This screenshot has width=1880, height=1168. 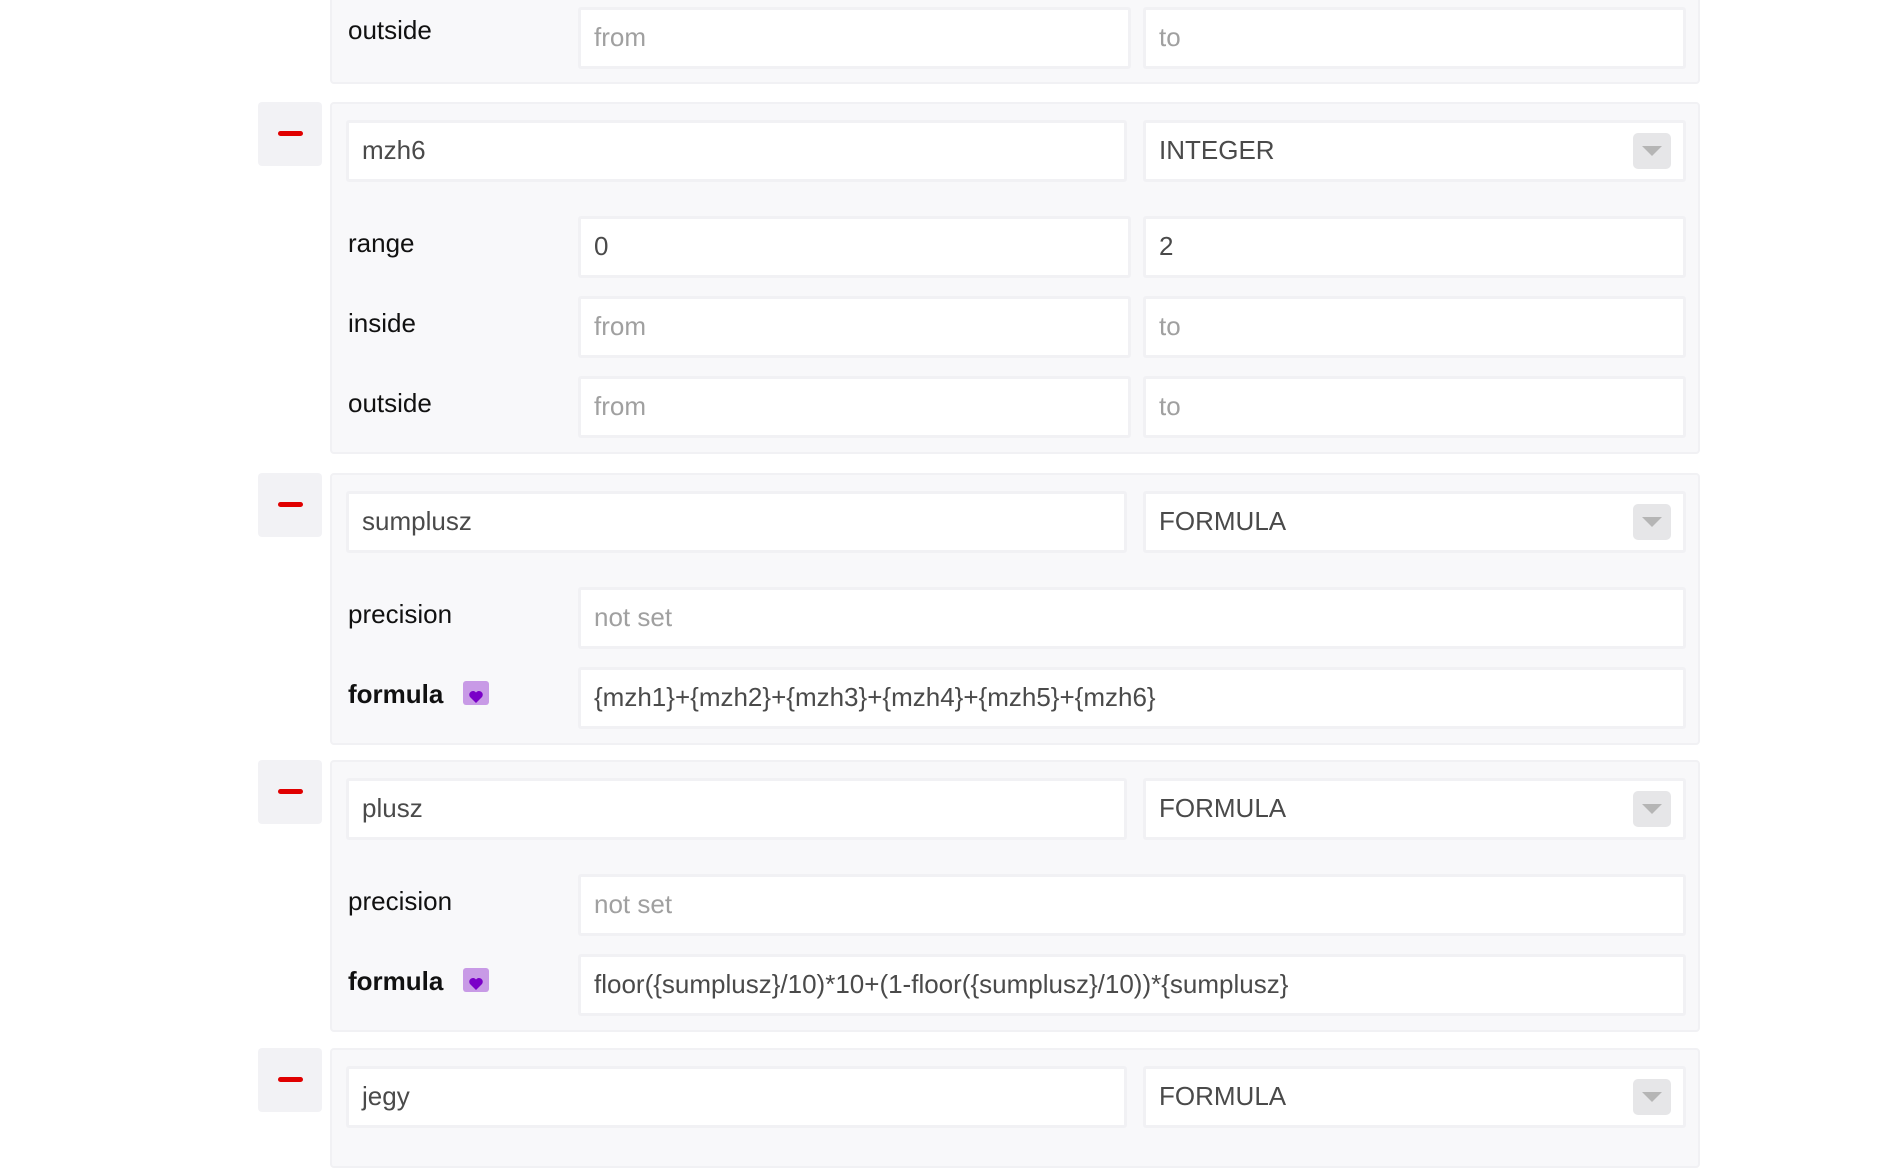 I want to click on inside-label: inside, so click(x=382, y=323).